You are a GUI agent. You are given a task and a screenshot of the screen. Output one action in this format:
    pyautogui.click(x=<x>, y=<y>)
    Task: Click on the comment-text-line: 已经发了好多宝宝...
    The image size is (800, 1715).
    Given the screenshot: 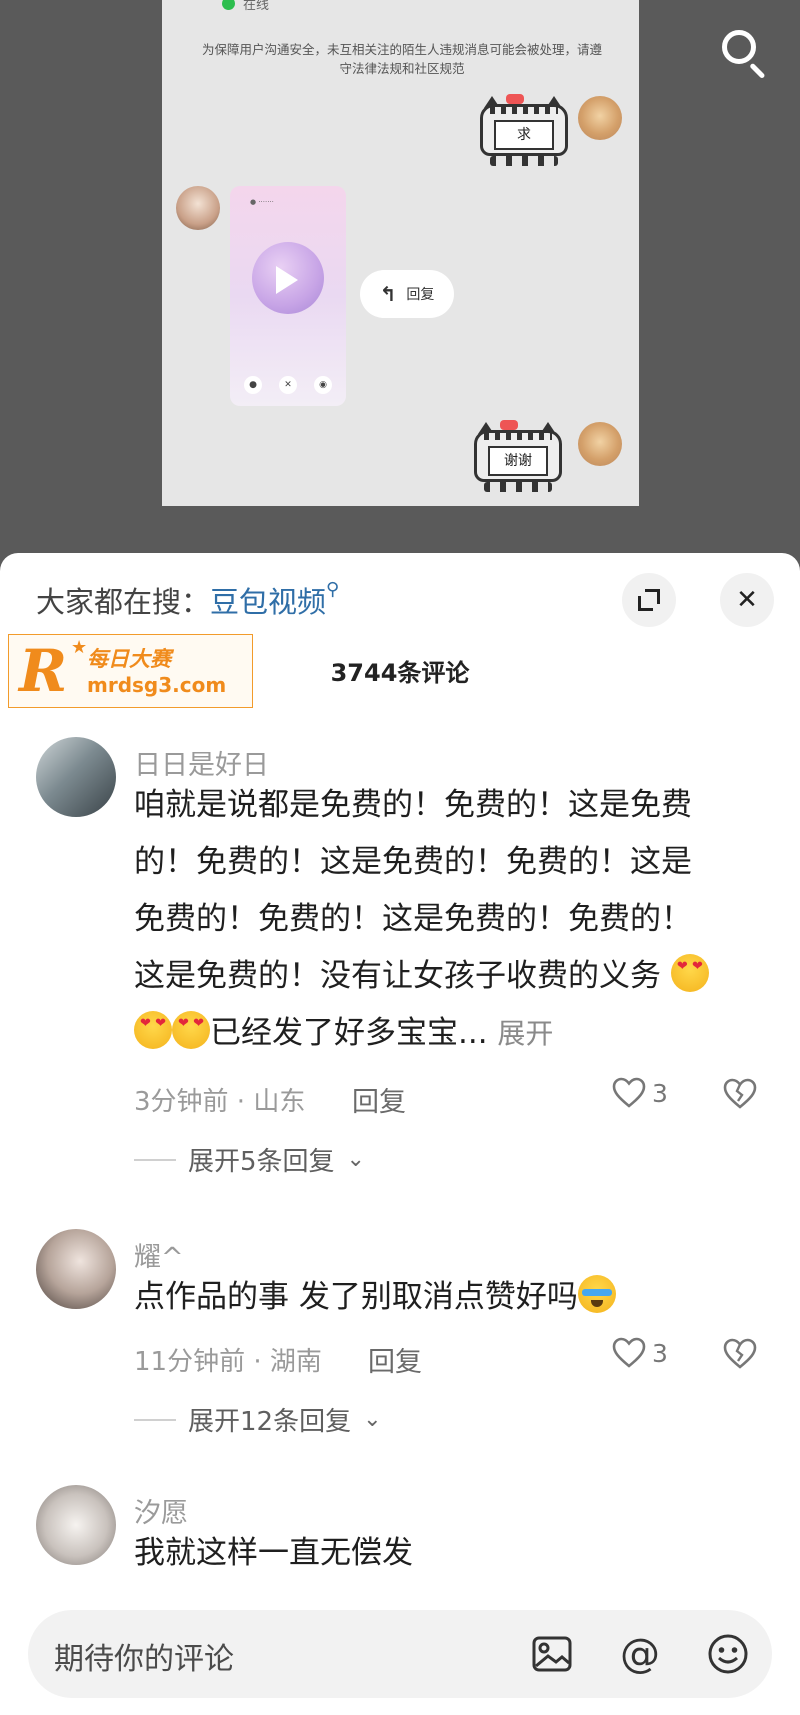 What is the action you would take?
    pyautogui.click(x=349, y=1033)
    